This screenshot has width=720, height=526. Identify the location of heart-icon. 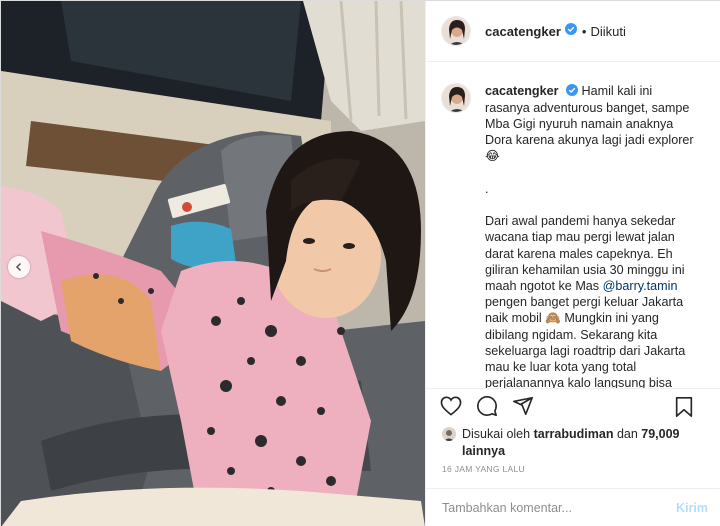
(451, 408).